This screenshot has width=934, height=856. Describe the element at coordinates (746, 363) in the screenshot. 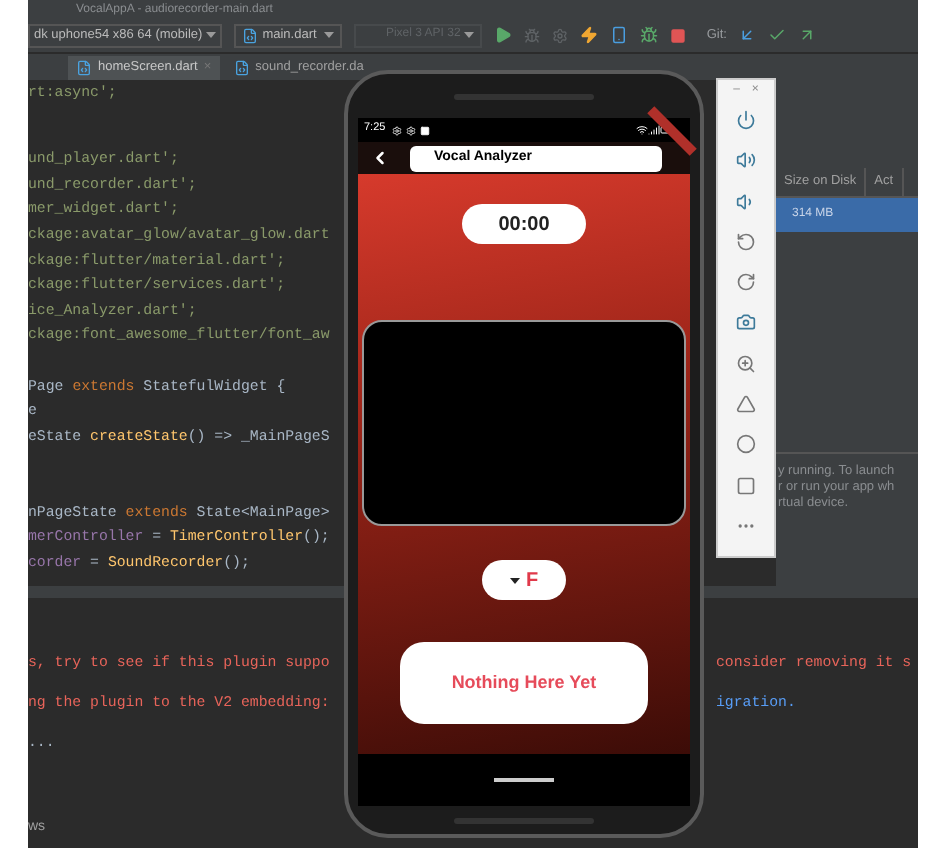

I see `zoom-icon` at that location.